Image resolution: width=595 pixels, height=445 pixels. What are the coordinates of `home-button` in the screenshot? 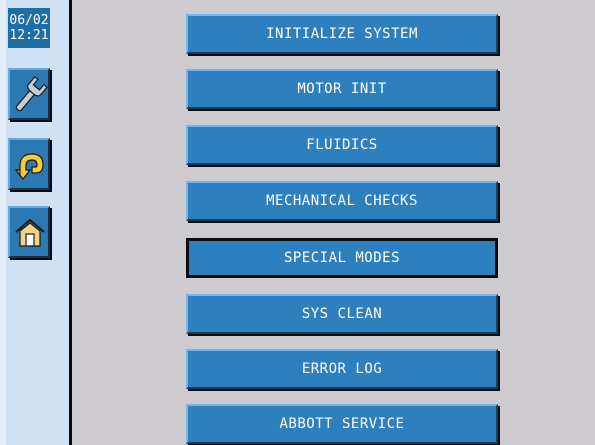 It's located at (29, 232).